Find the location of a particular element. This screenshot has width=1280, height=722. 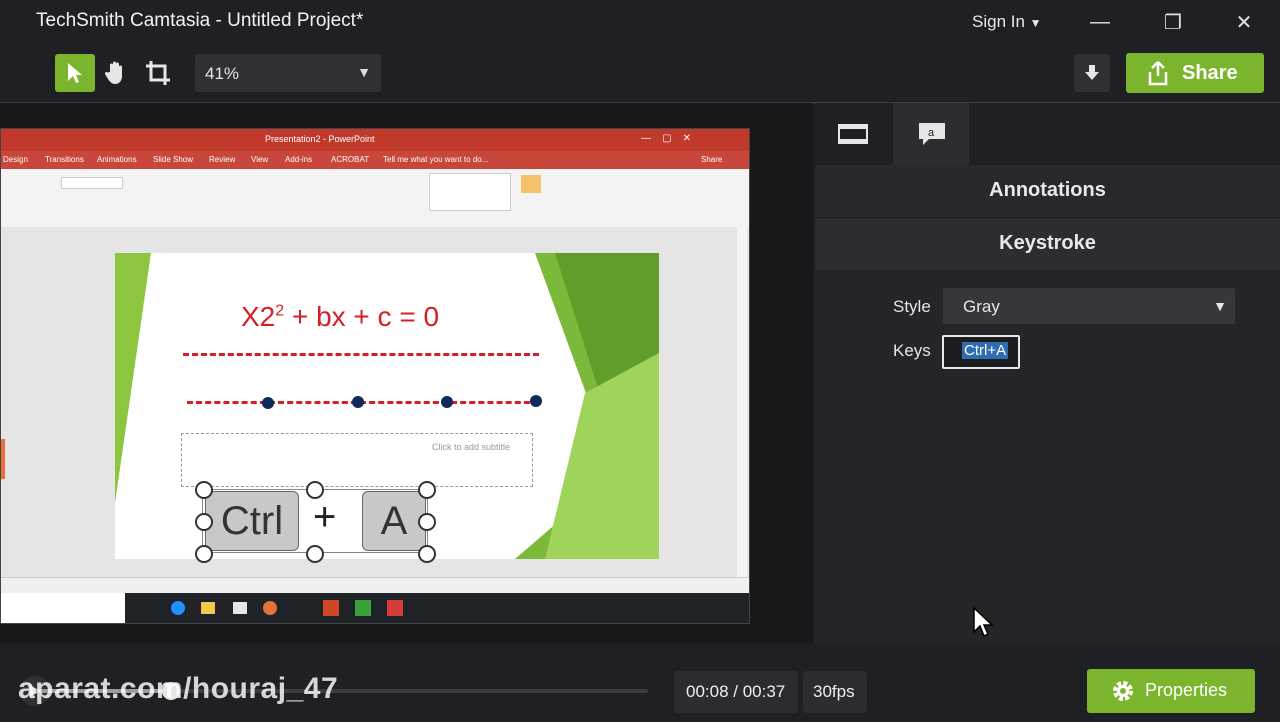

app-title: TechSmith Camtasia - Untitled Project* is located at coordinates (200, 20).